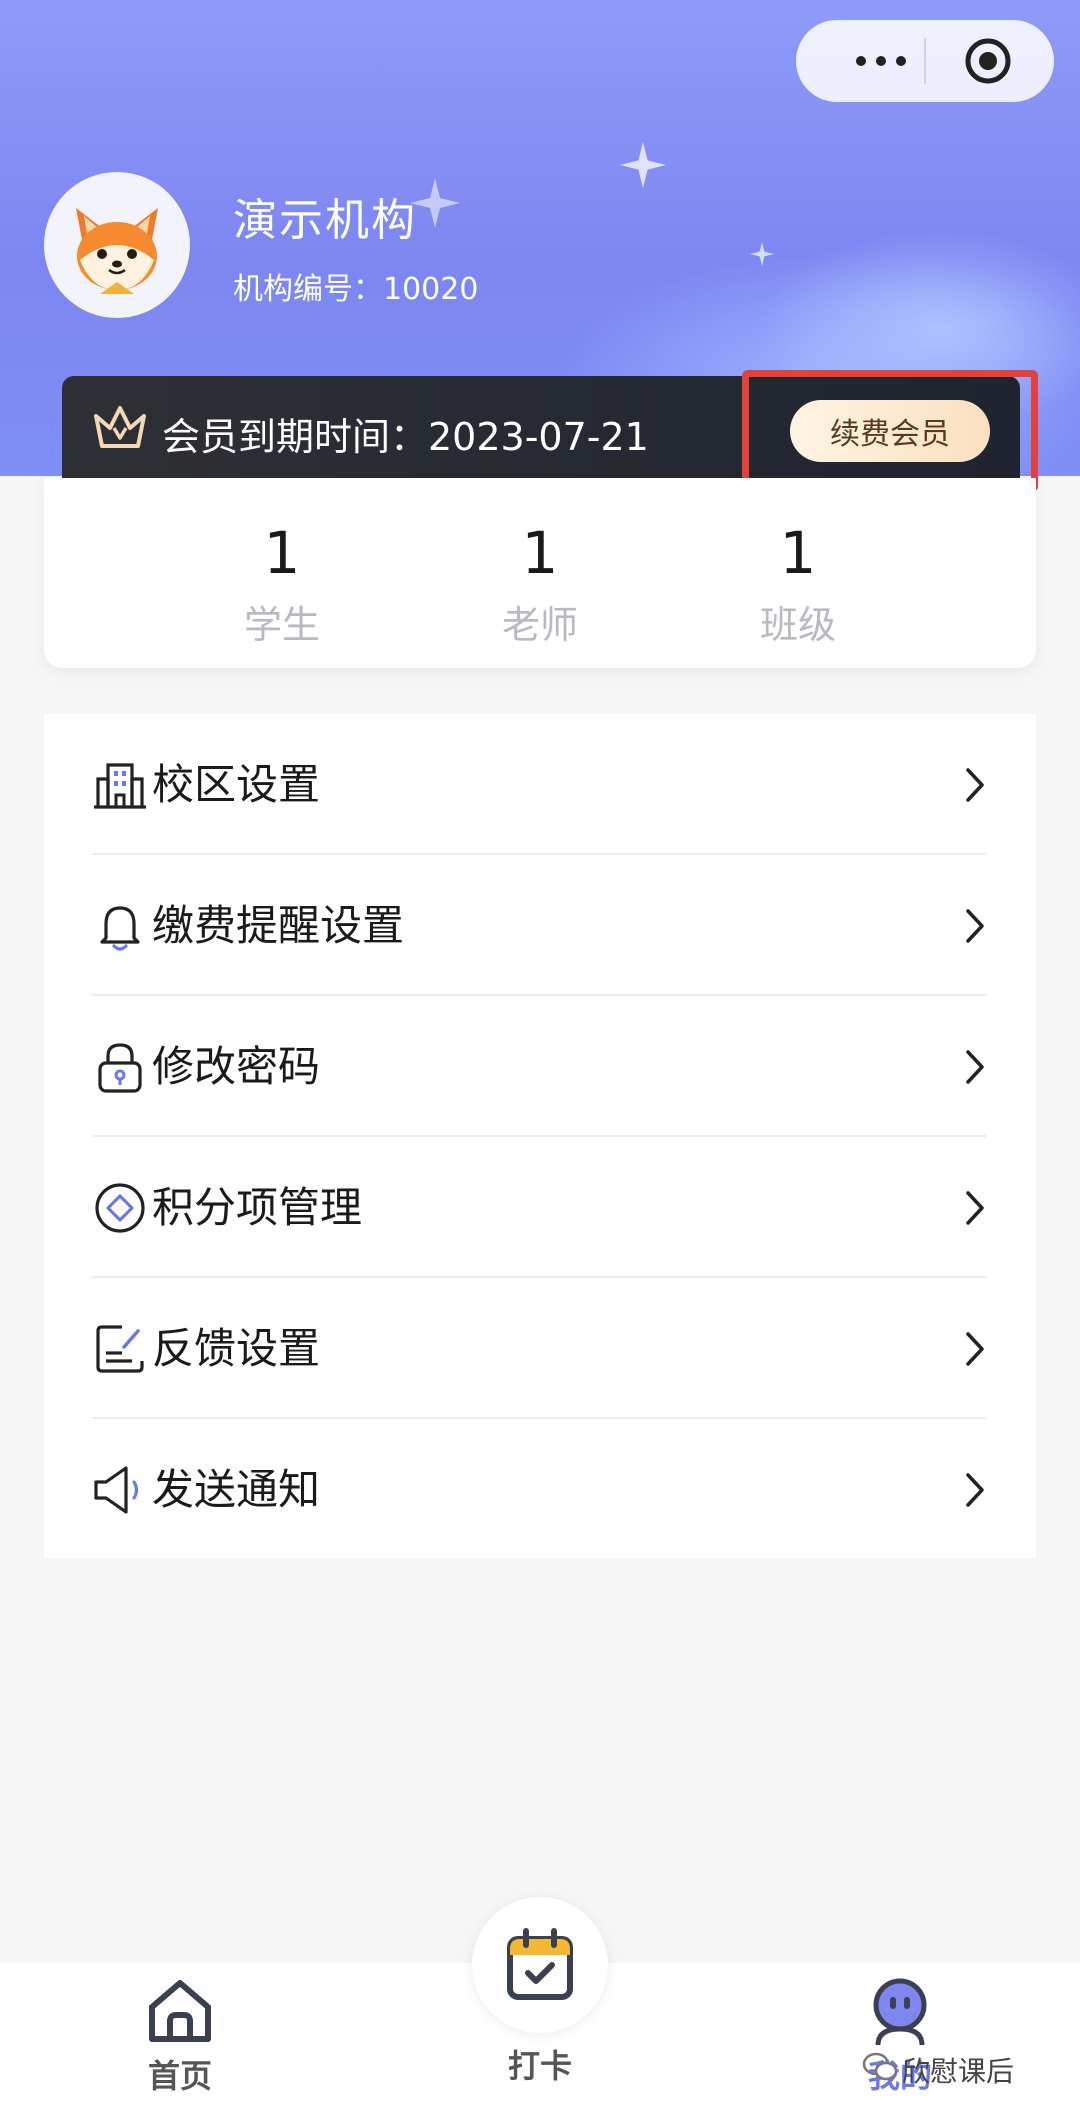  What do you see at coordinates (958, 2071) in the screenshot?
I see `watermark-text: 欣慰课后` at bounding box center [958, 2071].